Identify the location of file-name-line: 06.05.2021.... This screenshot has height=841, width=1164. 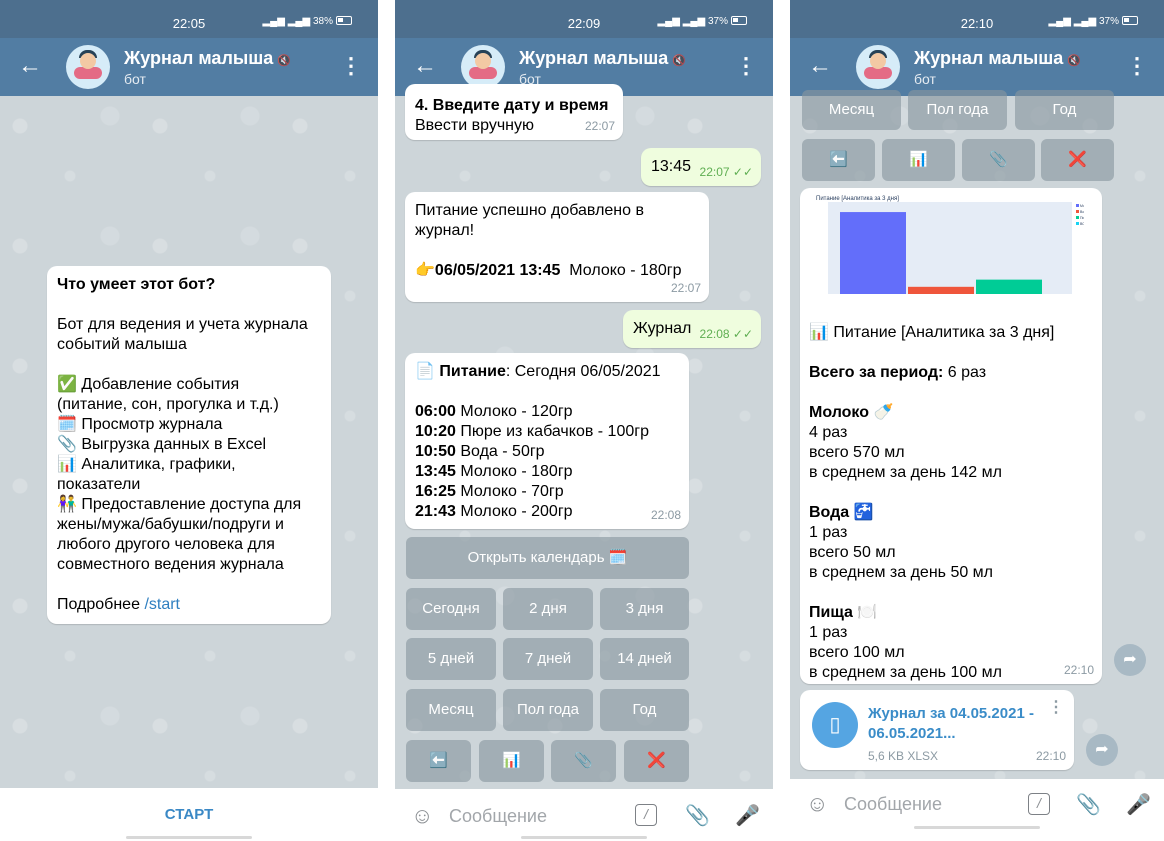
(912, 733).